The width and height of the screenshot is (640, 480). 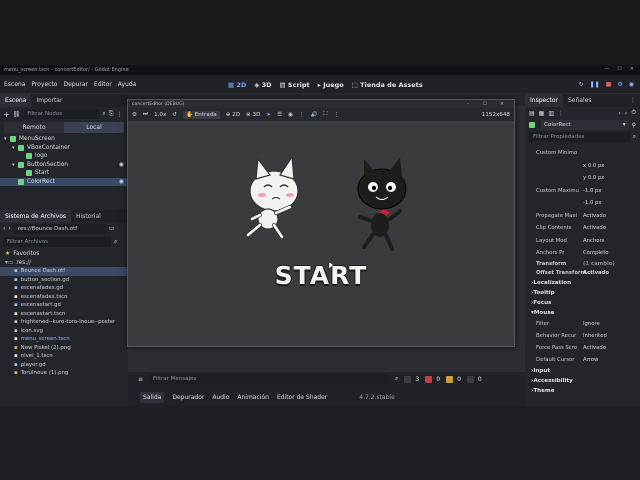 What do you see at coordinates (609, 84) in the screenshot?
I see `stop-icon: ■` at bounding box center [609, 84].